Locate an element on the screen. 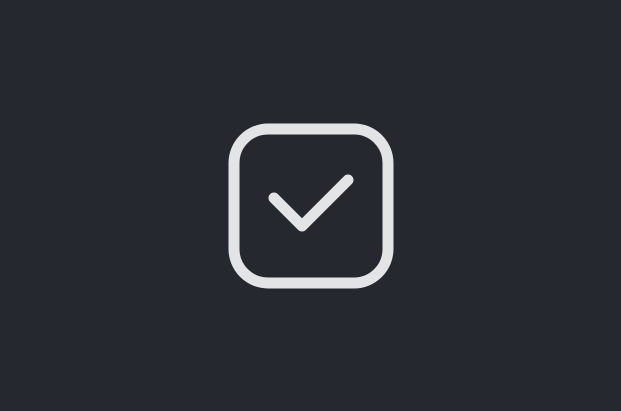  check-mark is located at coordinates (311, 203).